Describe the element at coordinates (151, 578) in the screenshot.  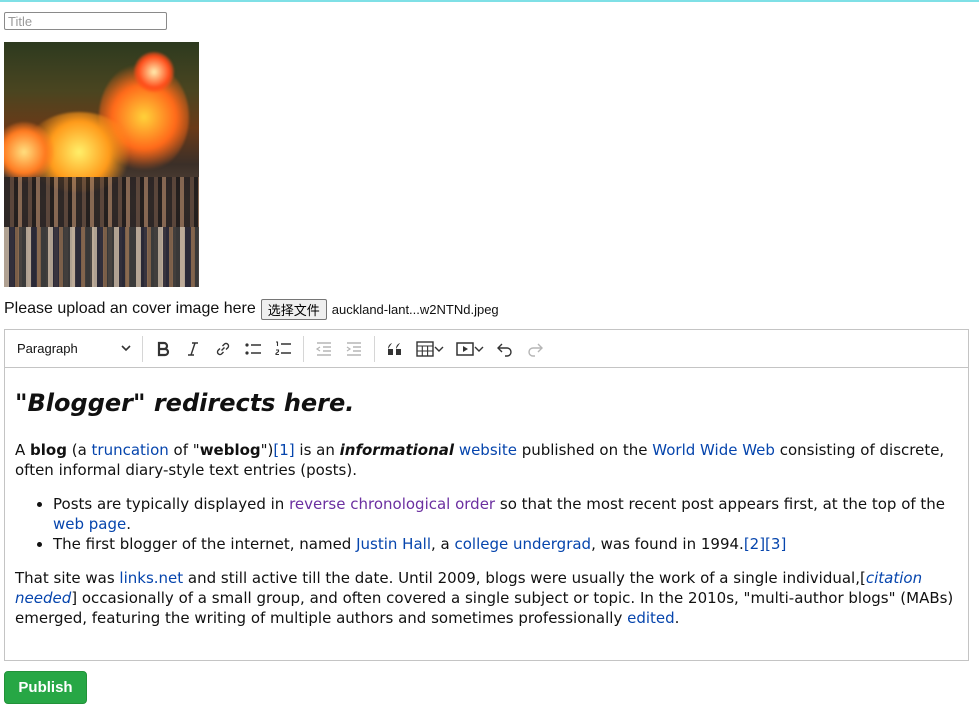
I see `link-links-net: links.net` at that location.